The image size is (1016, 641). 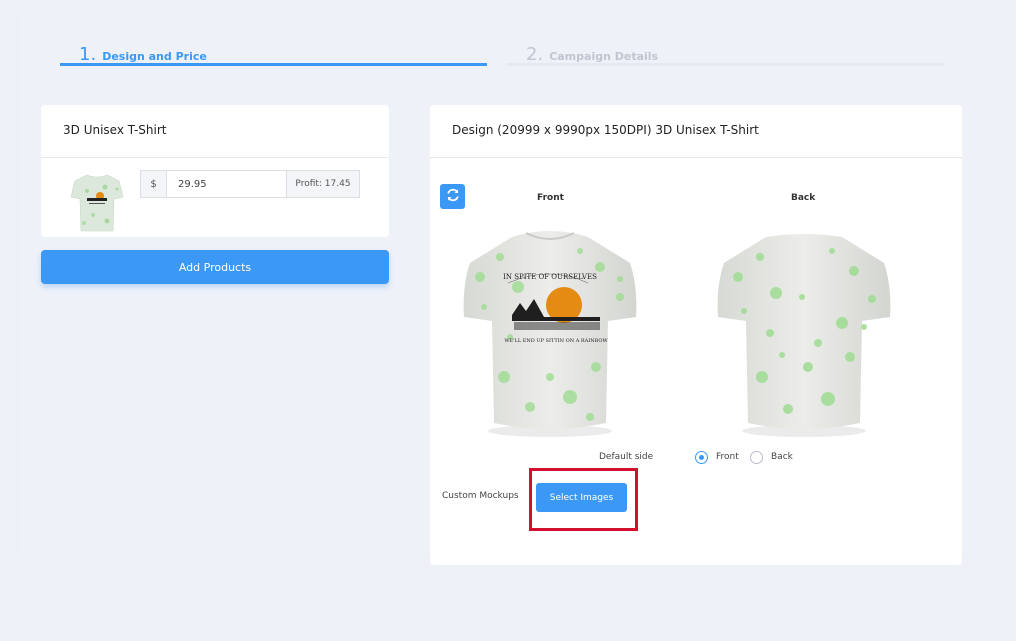 I want to click on step-design-and-price: 1. Design and Price, so click(x=143, y=54).